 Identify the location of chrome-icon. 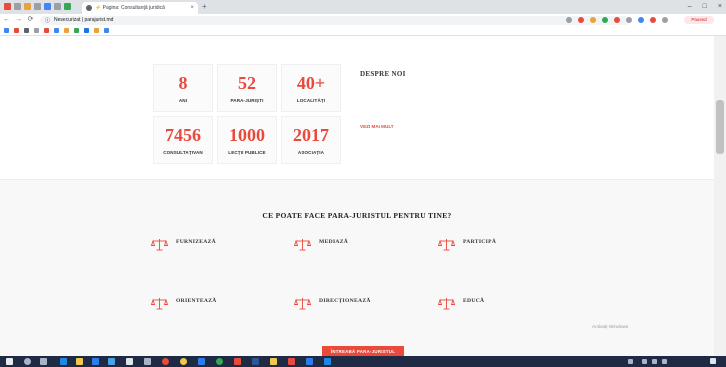
(183, 361).